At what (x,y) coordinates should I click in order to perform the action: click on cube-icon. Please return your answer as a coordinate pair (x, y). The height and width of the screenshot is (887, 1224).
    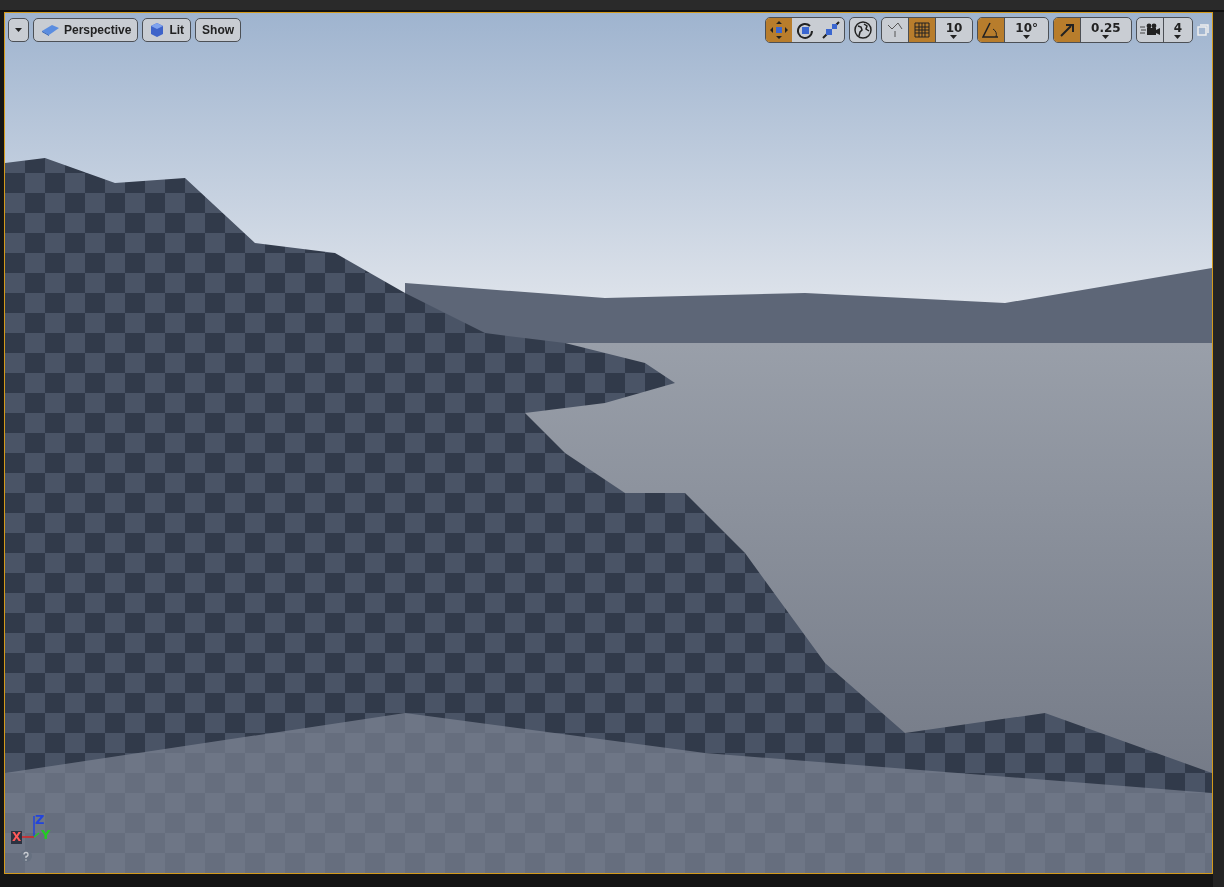
    Looking at the image, I should click on (157, 30).